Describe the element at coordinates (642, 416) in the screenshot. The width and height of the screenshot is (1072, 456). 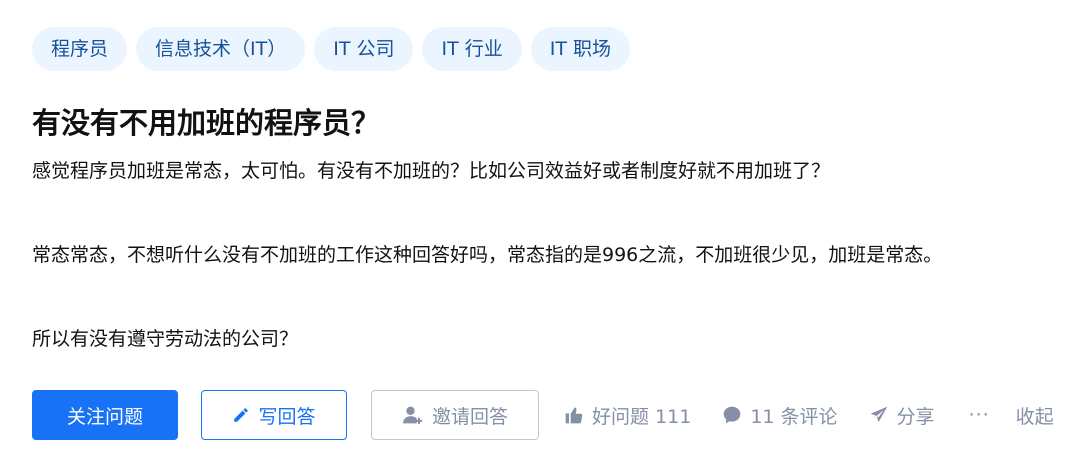
I see `good-question-label: 好问题 111` at that location.